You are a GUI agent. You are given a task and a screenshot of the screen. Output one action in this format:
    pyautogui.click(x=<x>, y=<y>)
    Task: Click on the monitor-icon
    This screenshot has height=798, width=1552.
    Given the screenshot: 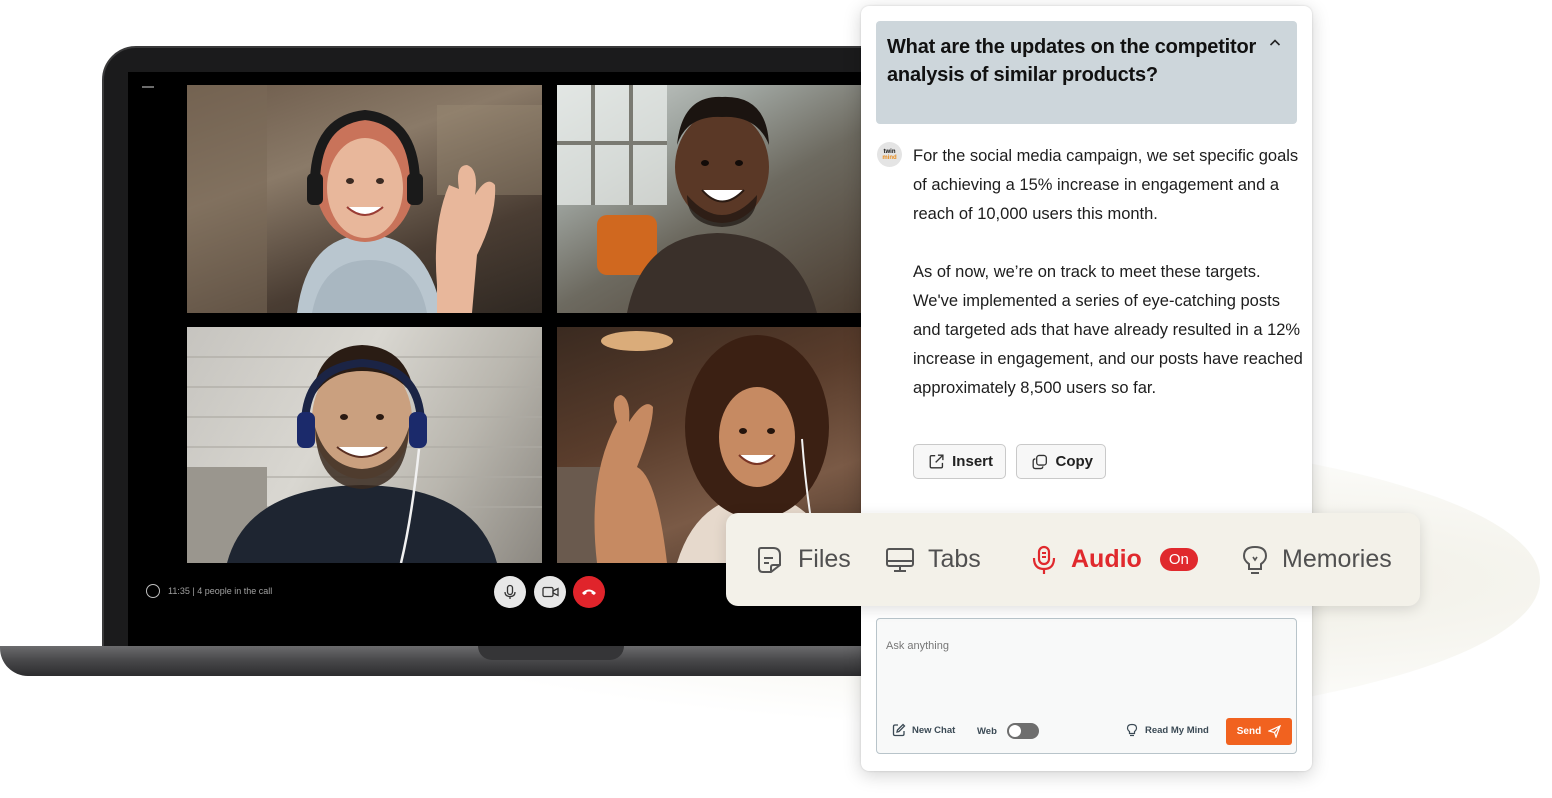 What is the action you would take?
    pyautogui.click(x=900, y=559)
    